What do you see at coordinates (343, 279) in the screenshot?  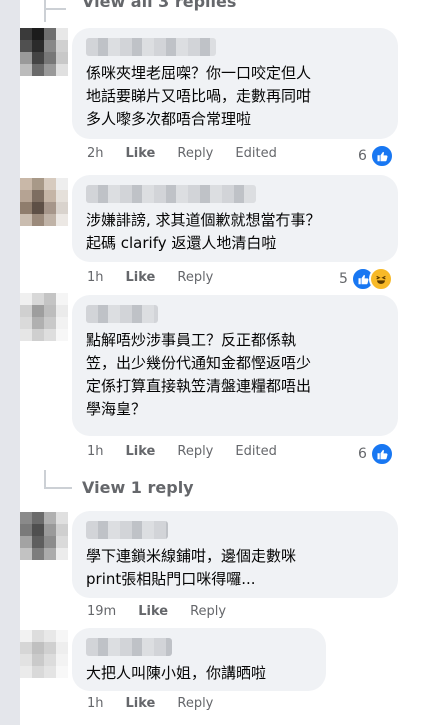 I see `reaction-count: 5` at bounding box center [343, 279].